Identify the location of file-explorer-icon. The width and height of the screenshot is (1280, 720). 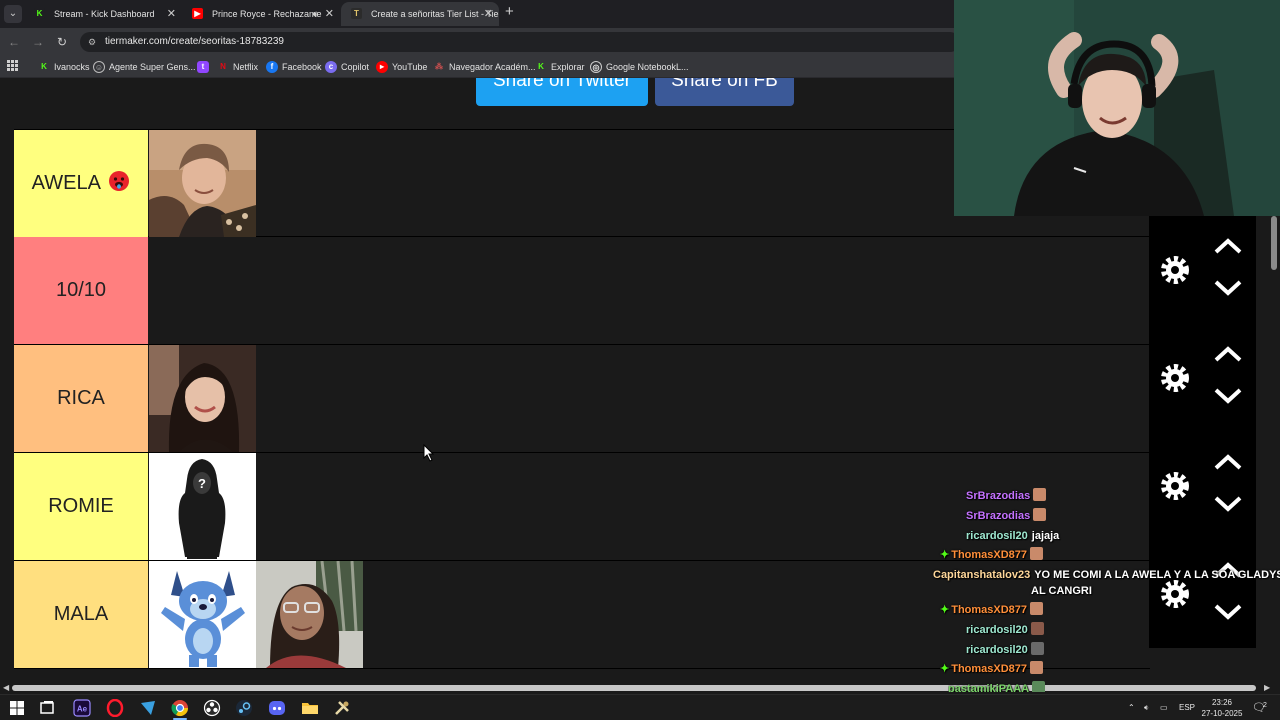
(310, 708).